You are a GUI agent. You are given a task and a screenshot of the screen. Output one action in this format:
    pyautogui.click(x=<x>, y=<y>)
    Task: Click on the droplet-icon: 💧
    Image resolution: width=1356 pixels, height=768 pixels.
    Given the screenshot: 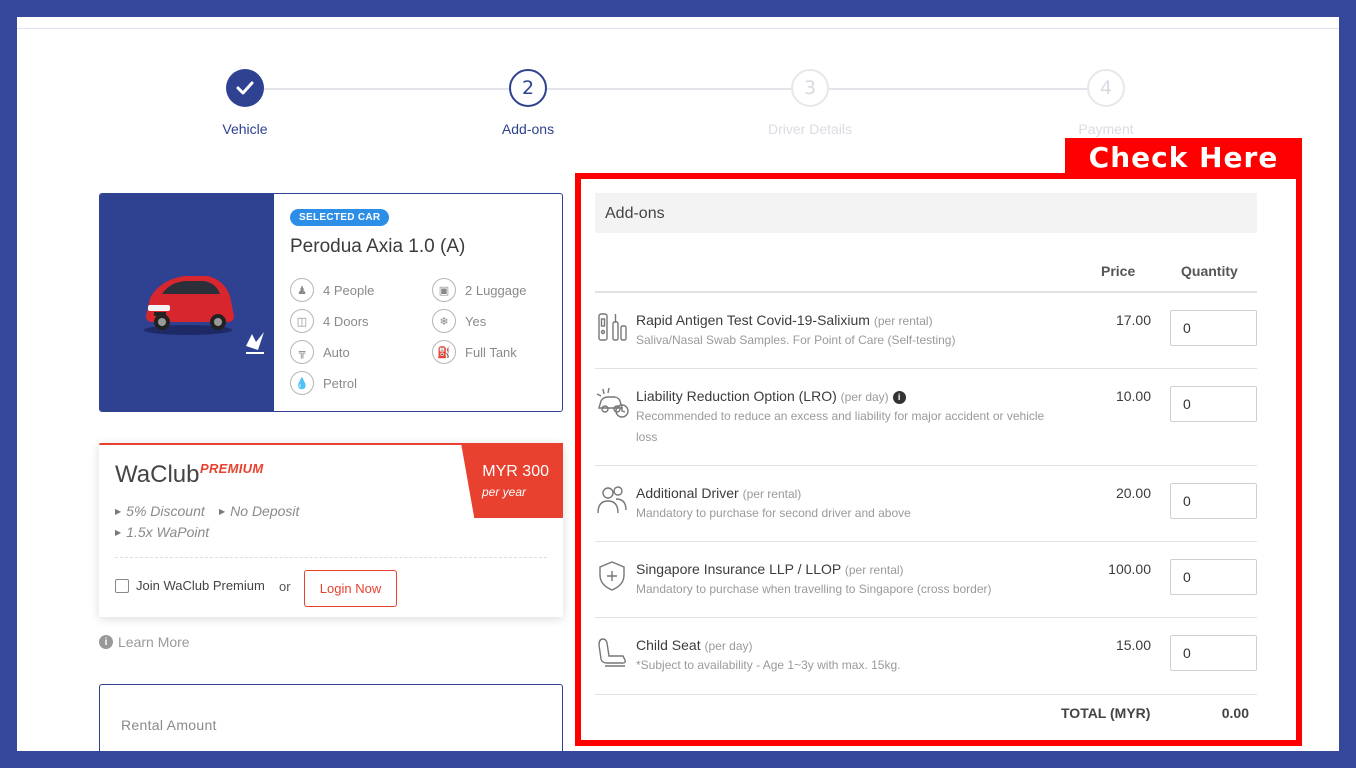 What is the action you would take?
    pyautogui.click(x=302, y=383)
    